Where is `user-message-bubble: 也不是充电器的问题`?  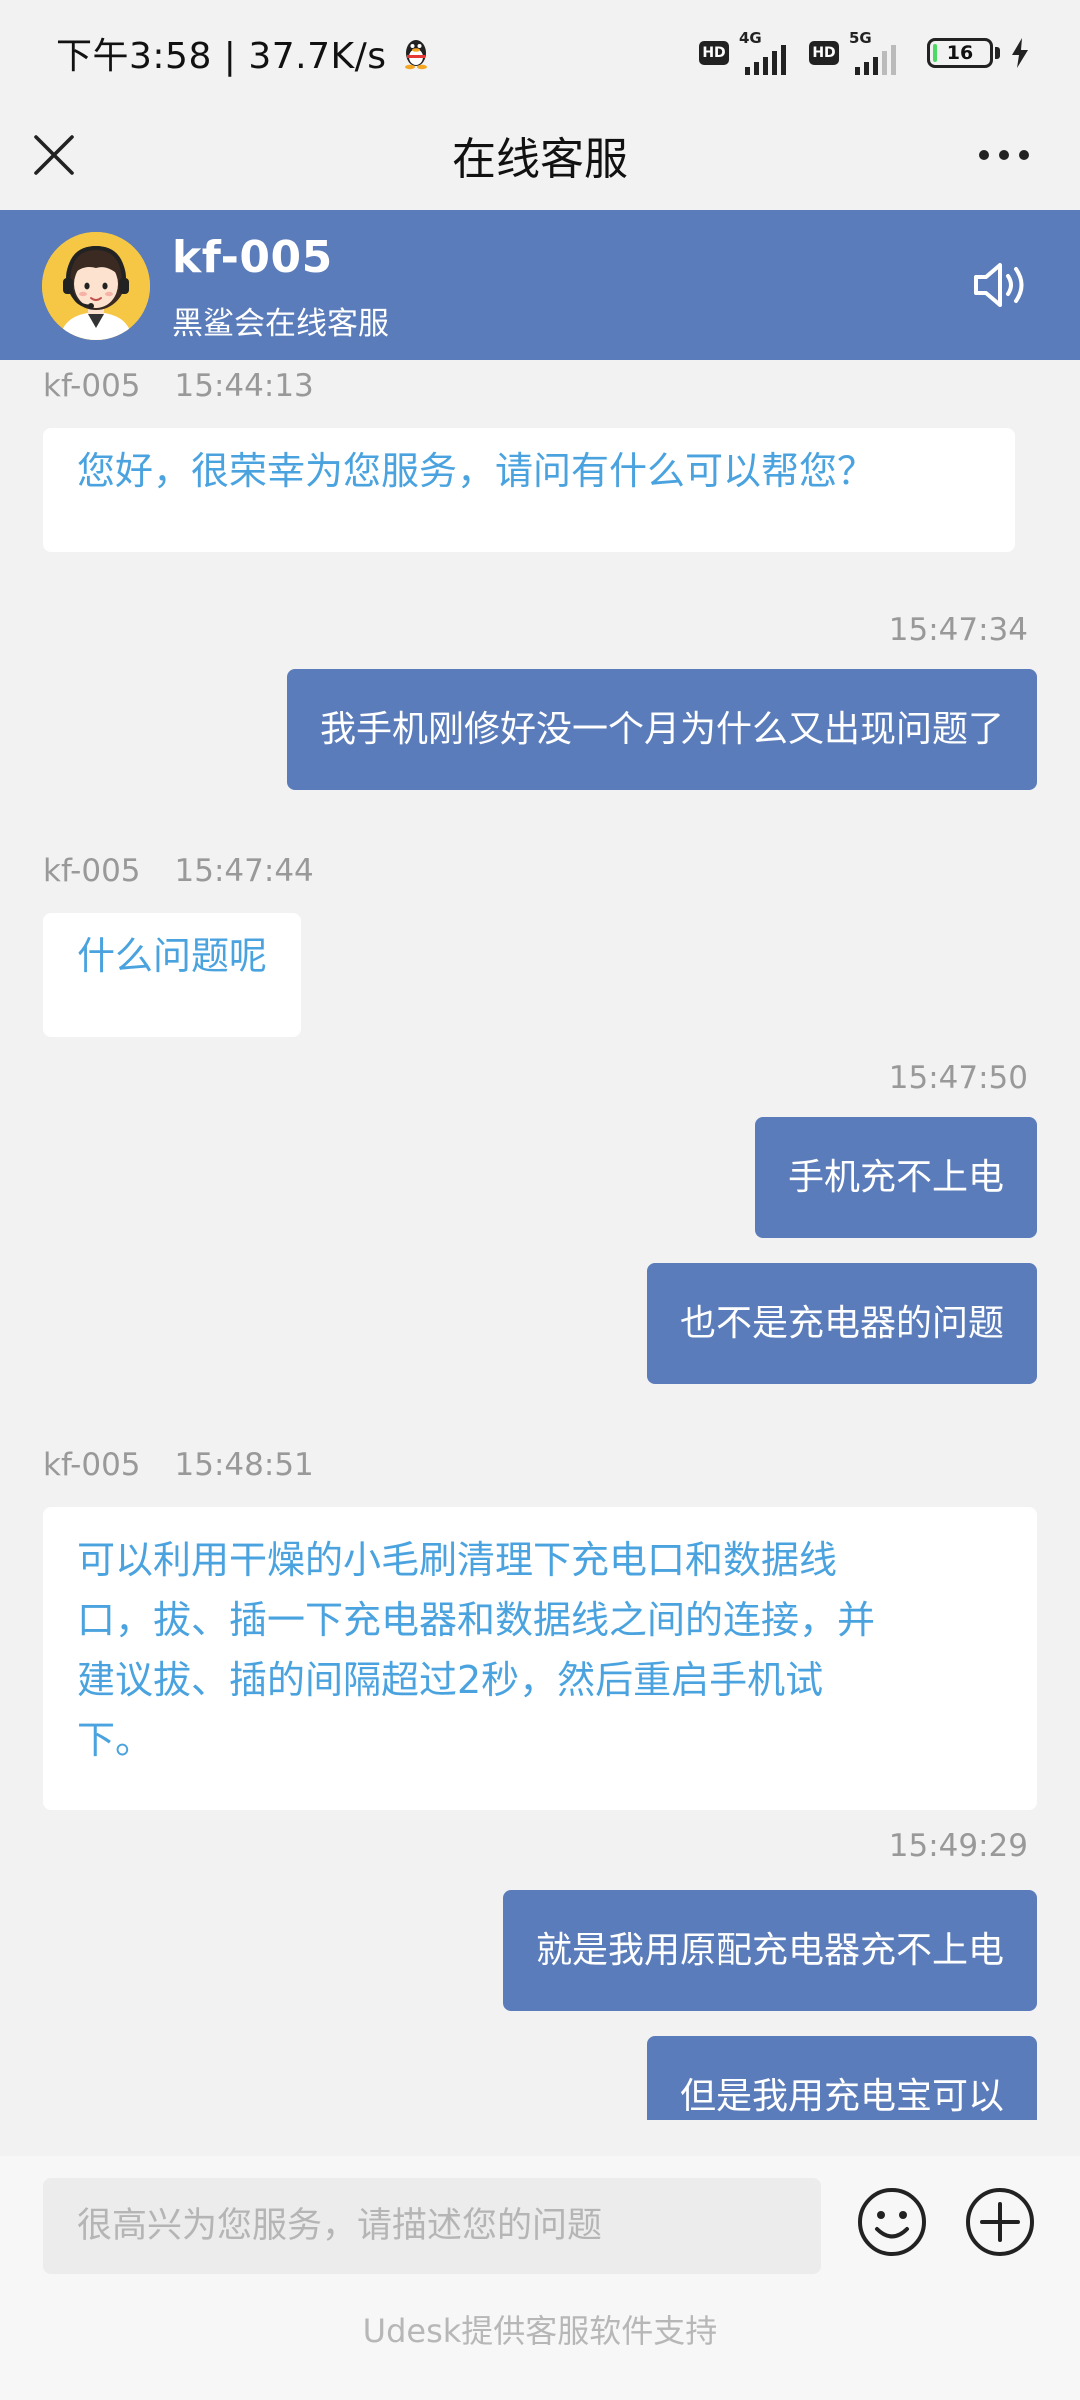
user-message-bubble: 也不是充电器的问题 is located at coordinates (841, 1323).